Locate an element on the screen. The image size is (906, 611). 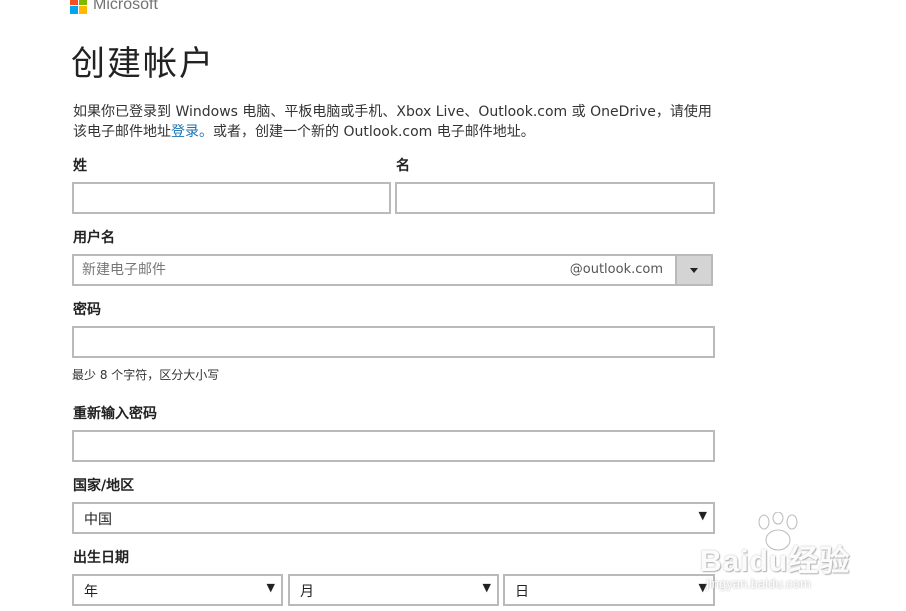
password-input is located at coordinates (393, 342).